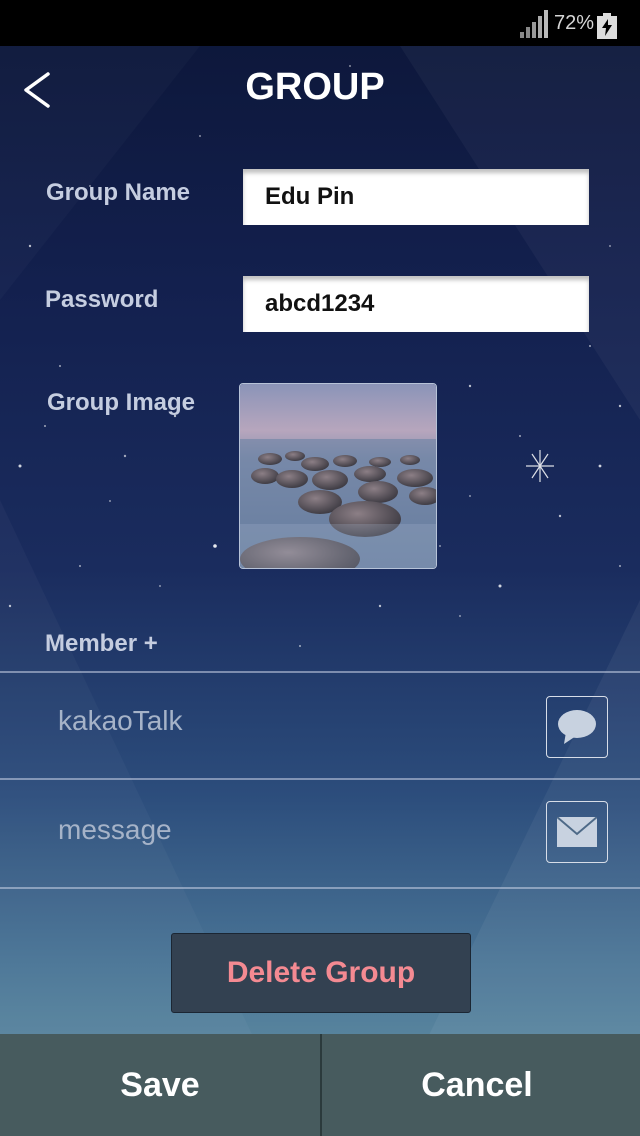 The width and height of the screenshot is (640, 1136). What do you see at coordinates (101, 644) in the screenshot?
I see `add-member-label: Member +` at bounding box center [101, 644].